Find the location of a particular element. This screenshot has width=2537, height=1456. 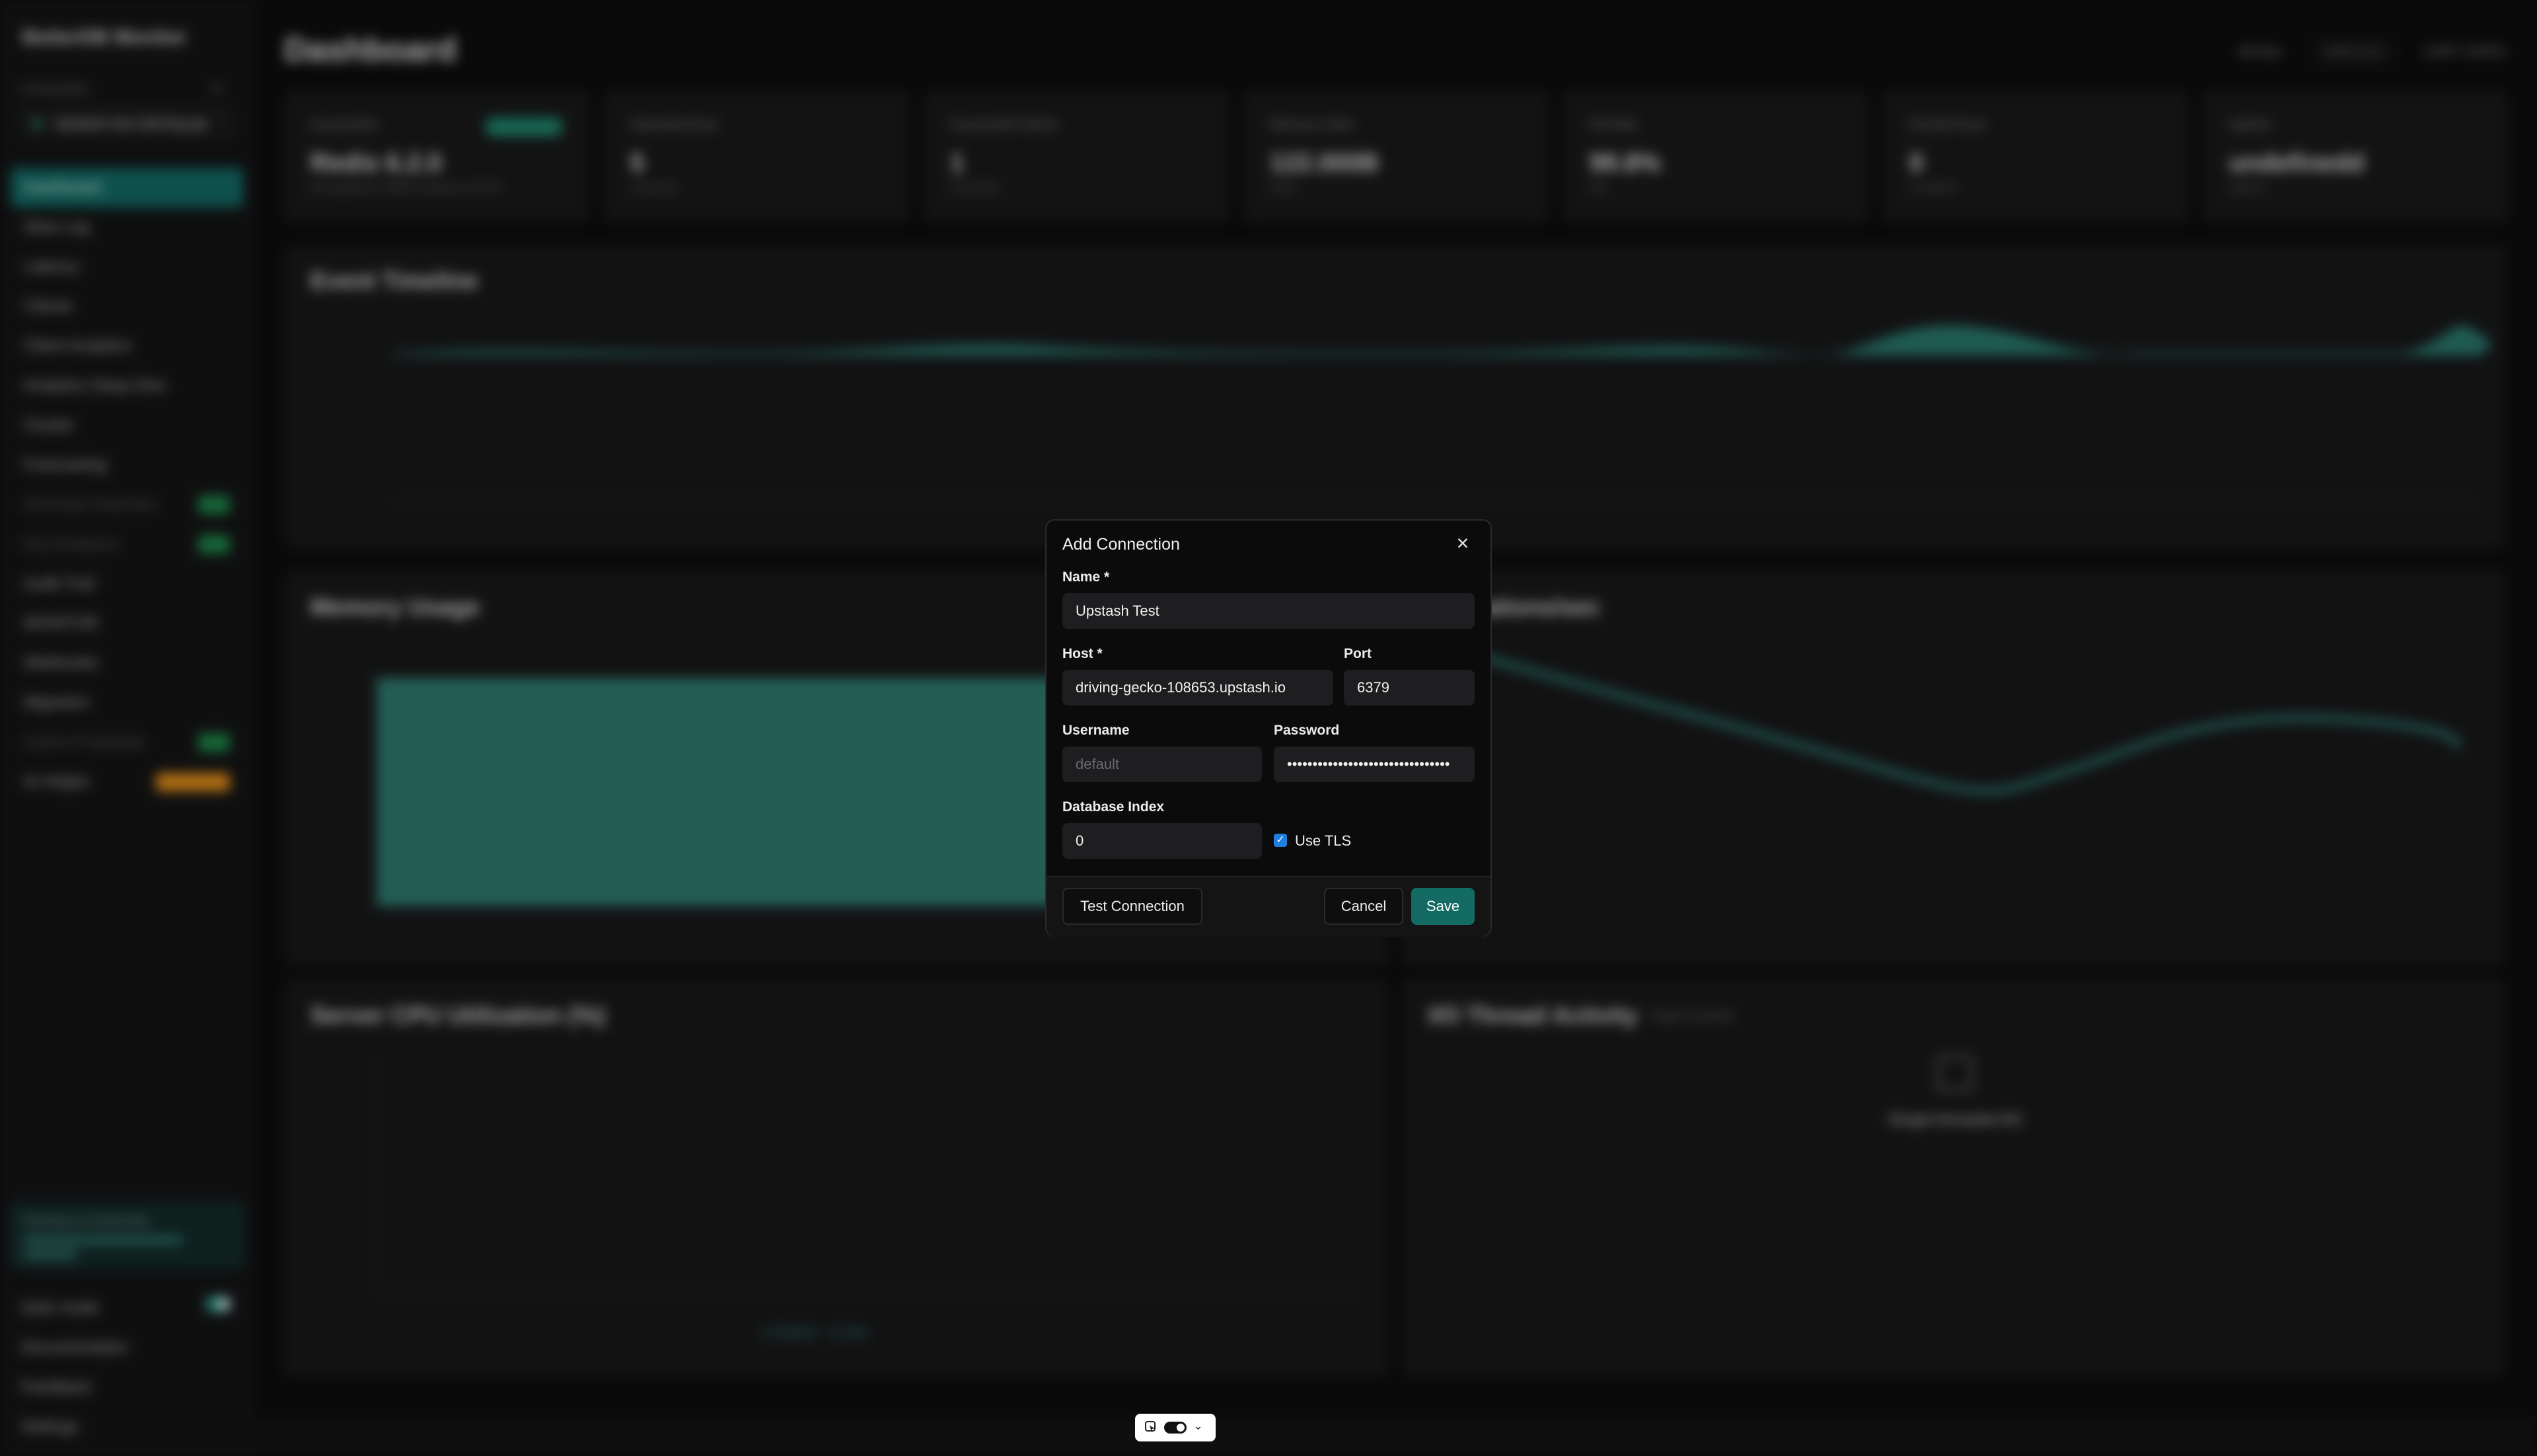

checkbox-check-icon: ✓ is located at coordinates (1280, 840).